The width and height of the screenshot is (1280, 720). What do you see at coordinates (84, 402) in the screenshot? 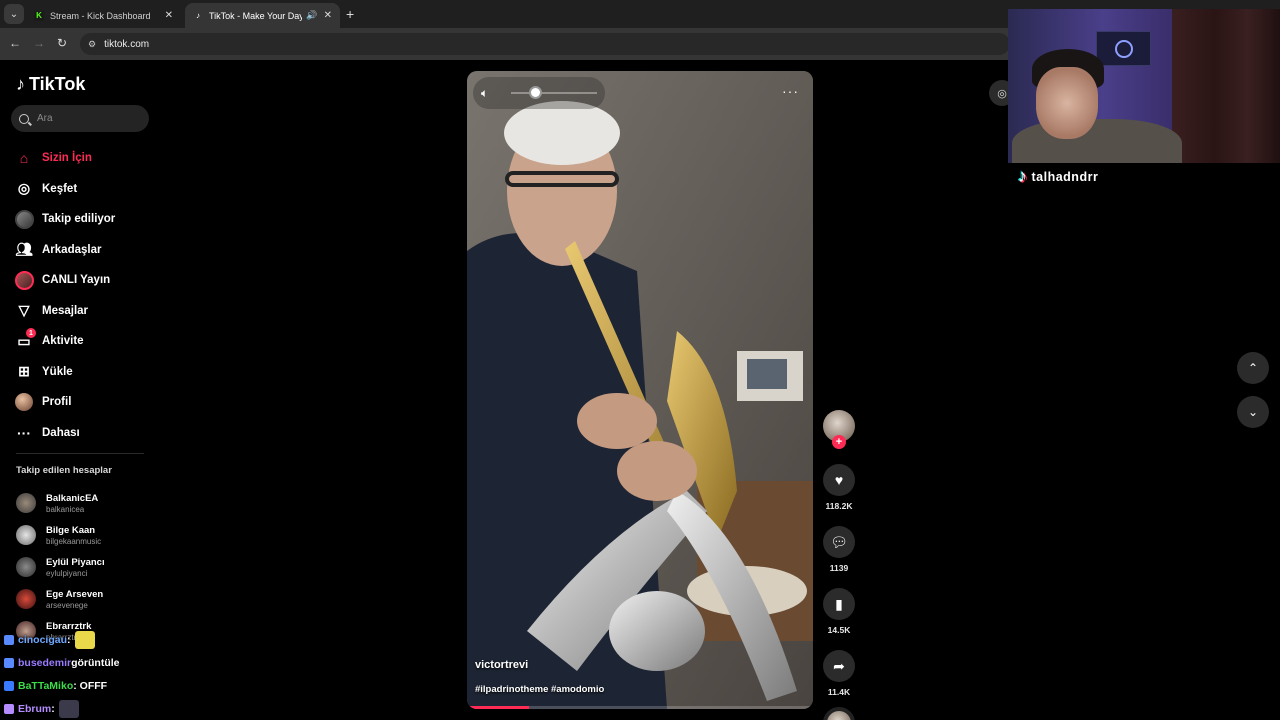
I see `sidebar-item-profile: Profil` at bounding box center [84, 402].